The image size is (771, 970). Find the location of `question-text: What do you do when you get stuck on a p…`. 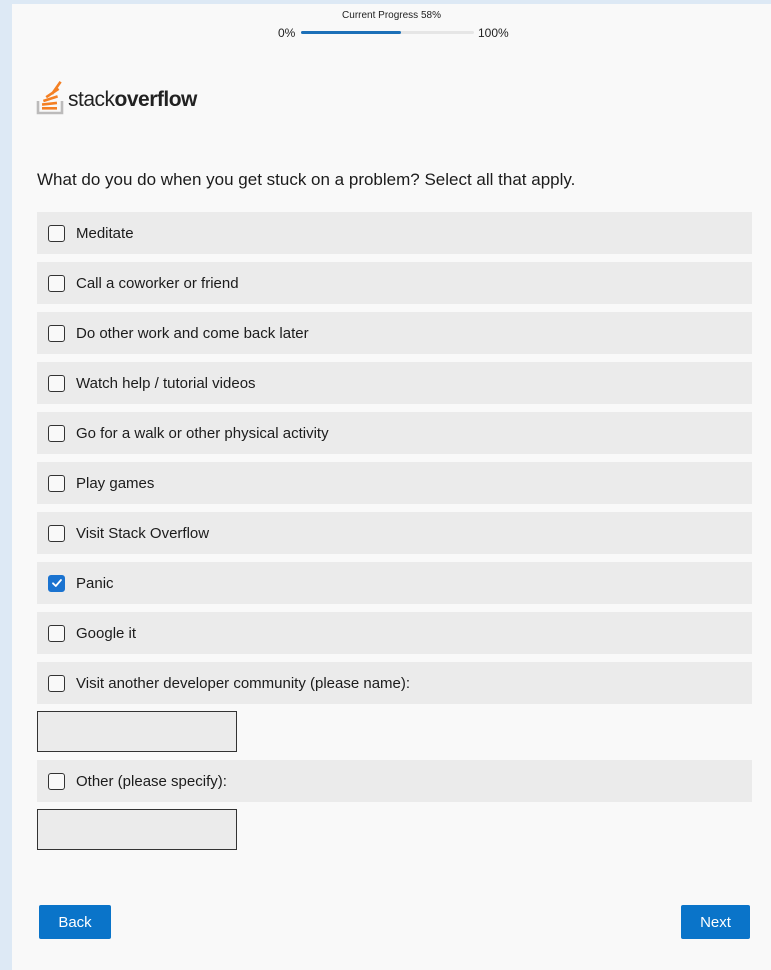

question-text: What do you do when you get stuck on a p… is located at coordinates (306, 179).